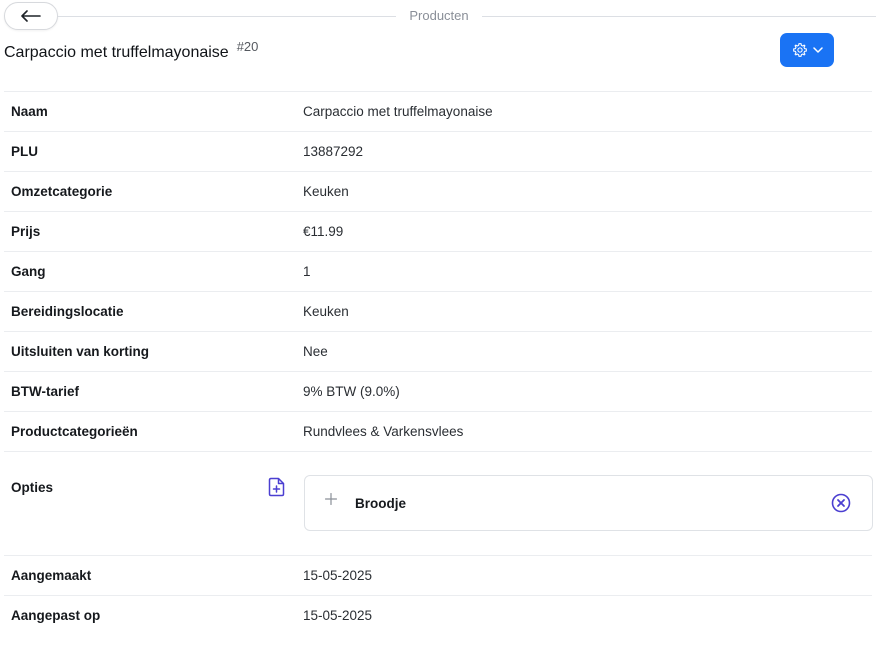 Image resolution: width=880 pixels, height=646 pixels. I want to click on detail-value: €11.99, so click(323, 231).